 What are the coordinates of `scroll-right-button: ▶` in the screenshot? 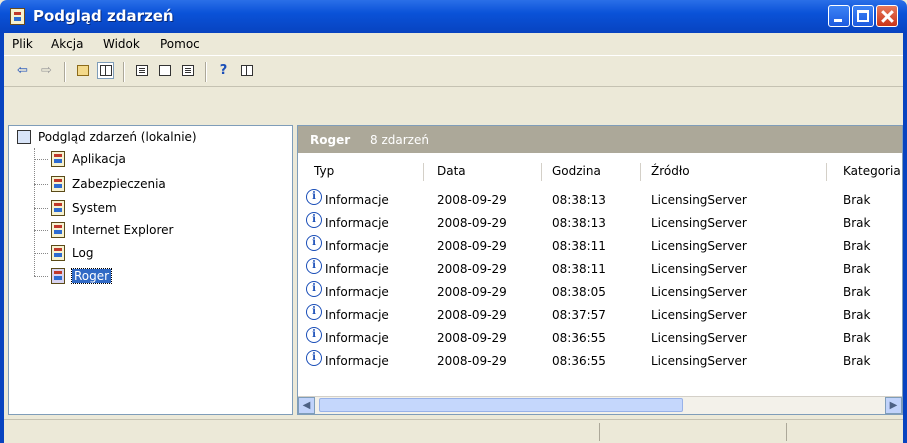 It's located at (893, 405).